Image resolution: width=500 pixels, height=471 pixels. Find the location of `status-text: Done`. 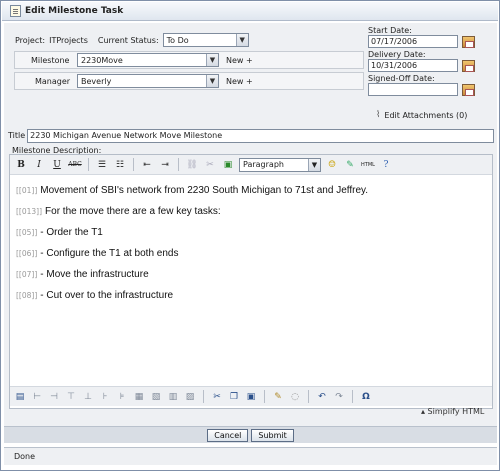

status-text: Done is located at coordinates (25, 456).